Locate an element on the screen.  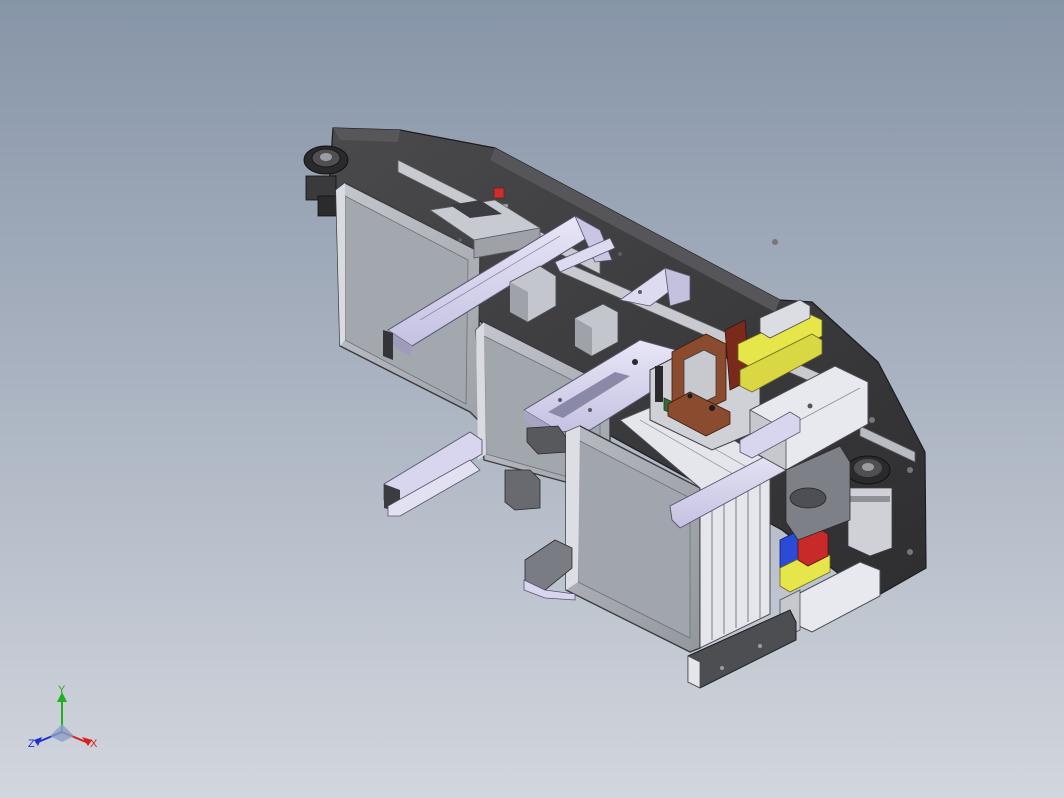
orientation-triad: Y X Z is located at coordinates (66, 720).